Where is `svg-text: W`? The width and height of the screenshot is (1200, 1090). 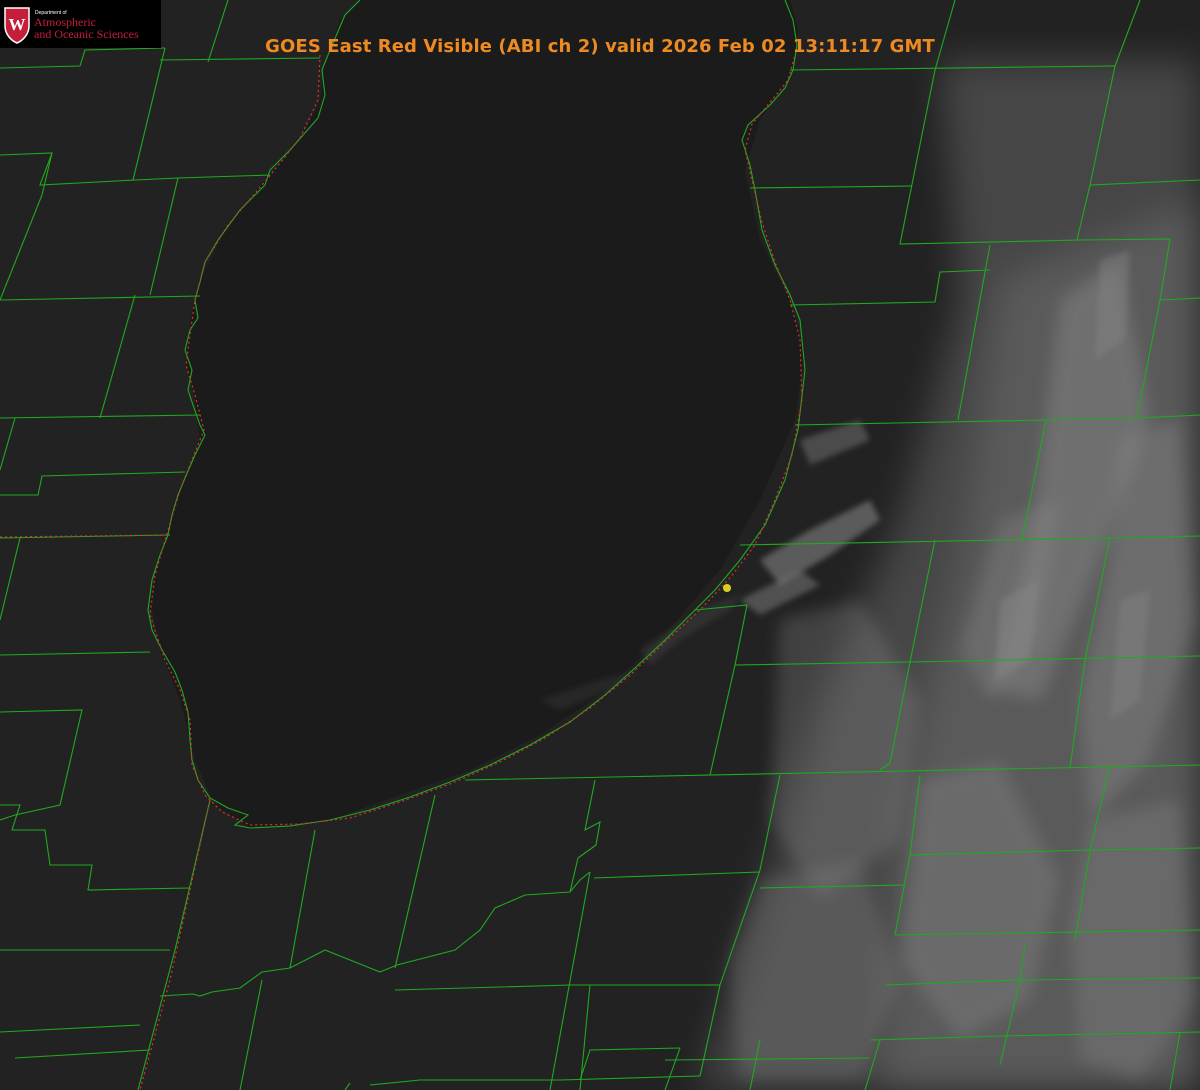 svg-text: W is located at coordinates (17, 24).